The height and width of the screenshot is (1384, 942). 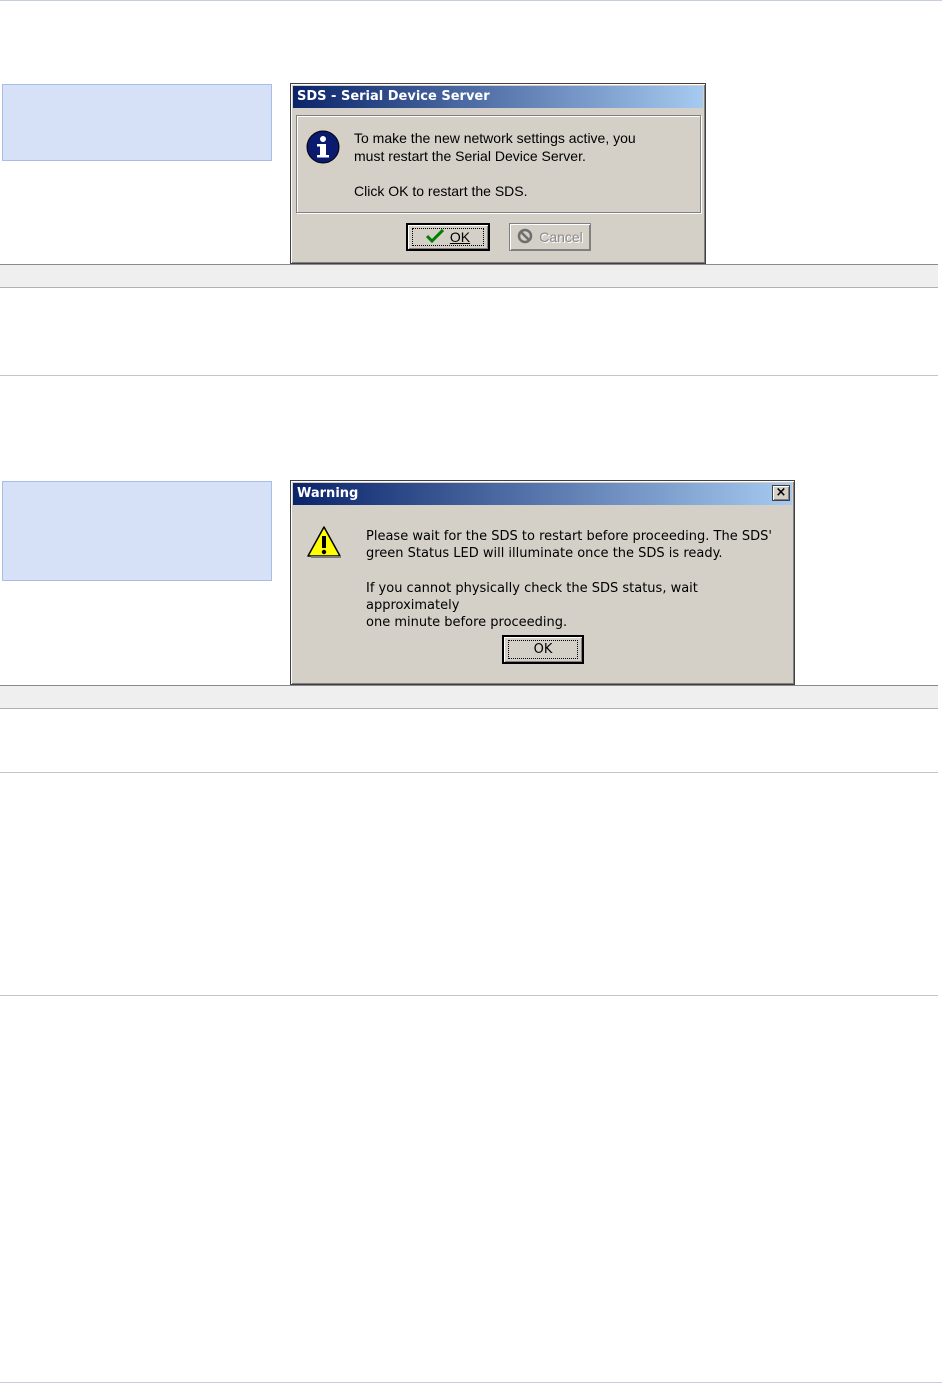 What do you see at coordinates (328, 493) in the screenshot?
I see `dialog-title: Warning` at bounding box center [328, 493].